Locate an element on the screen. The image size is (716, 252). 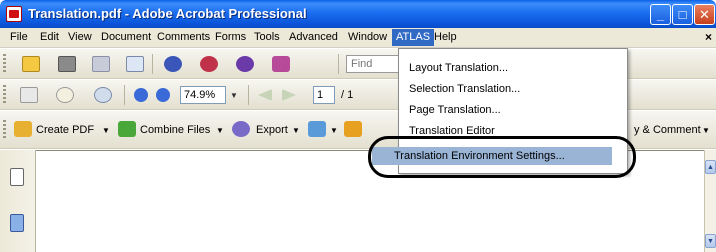
acrobat-app-icon is located at coordinates (14, 14).